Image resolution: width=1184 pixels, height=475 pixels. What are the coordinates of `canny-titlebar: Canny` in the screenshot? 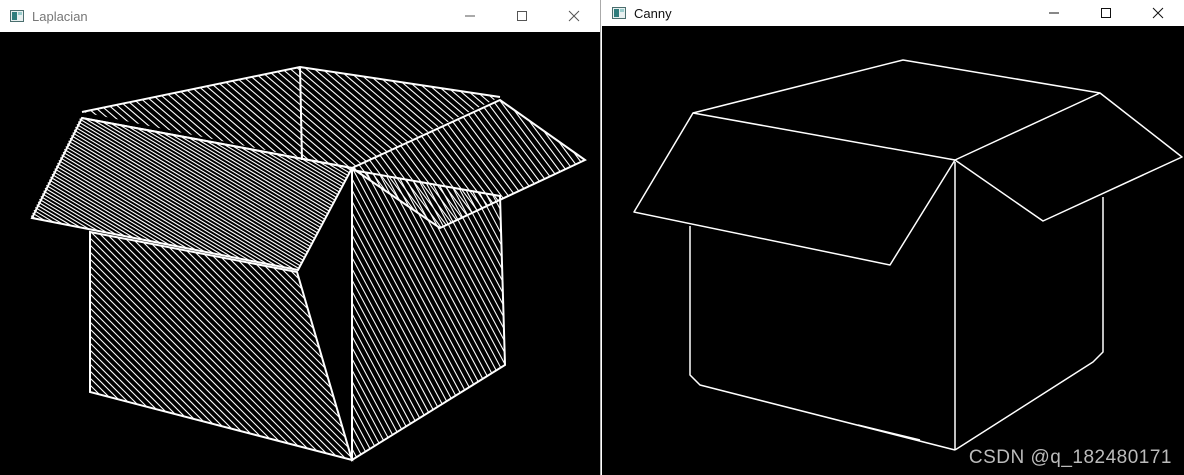 It's located at (893, 13).